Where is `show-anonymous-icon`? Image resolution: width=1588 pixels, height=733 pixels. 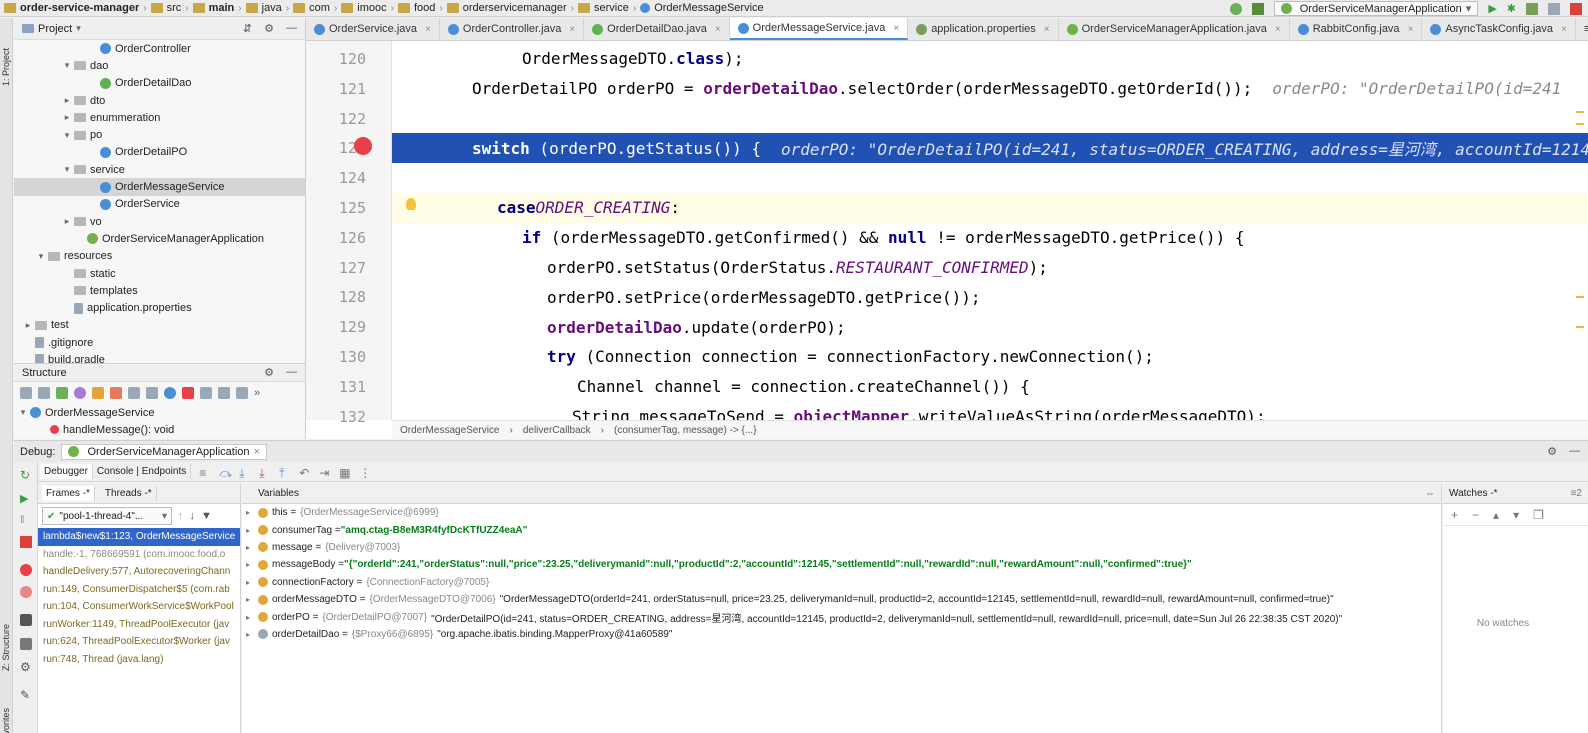
show-anonymous-icon is located at coordinates (152, 393).